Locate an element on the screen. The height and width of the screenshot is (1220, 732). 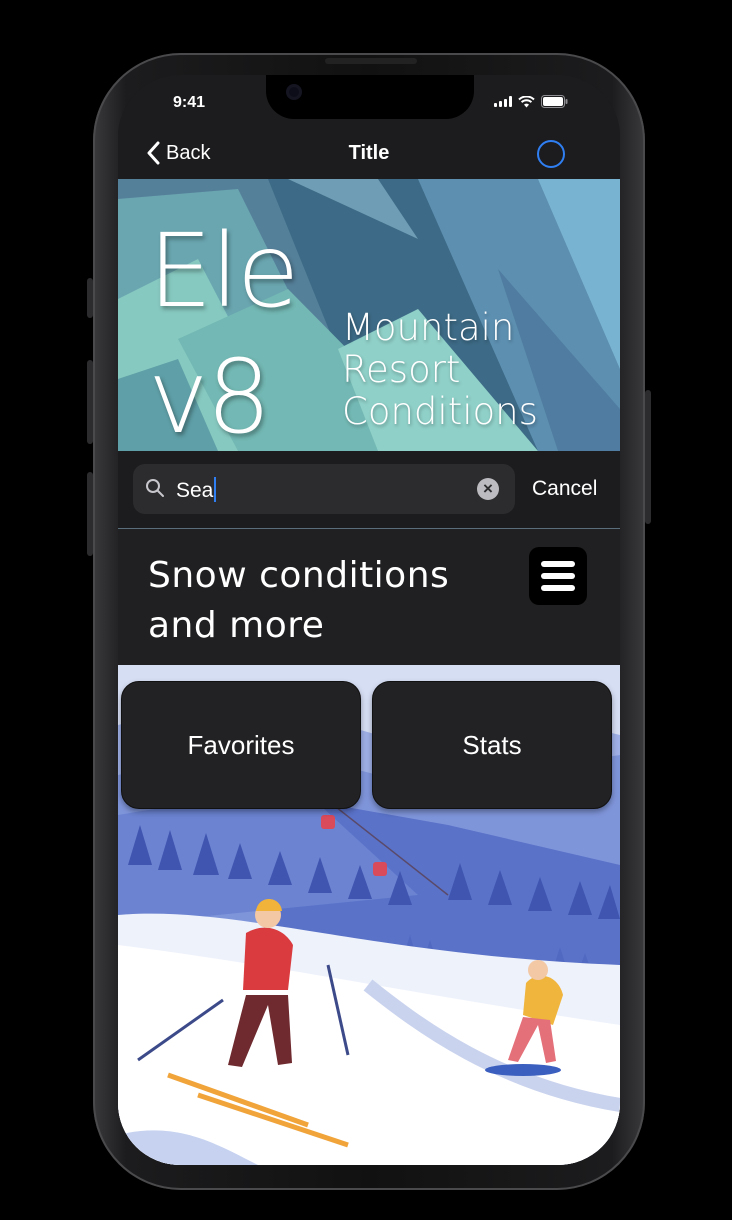
hero-subtitle-line: Resort is located at coordinates (401, 369).